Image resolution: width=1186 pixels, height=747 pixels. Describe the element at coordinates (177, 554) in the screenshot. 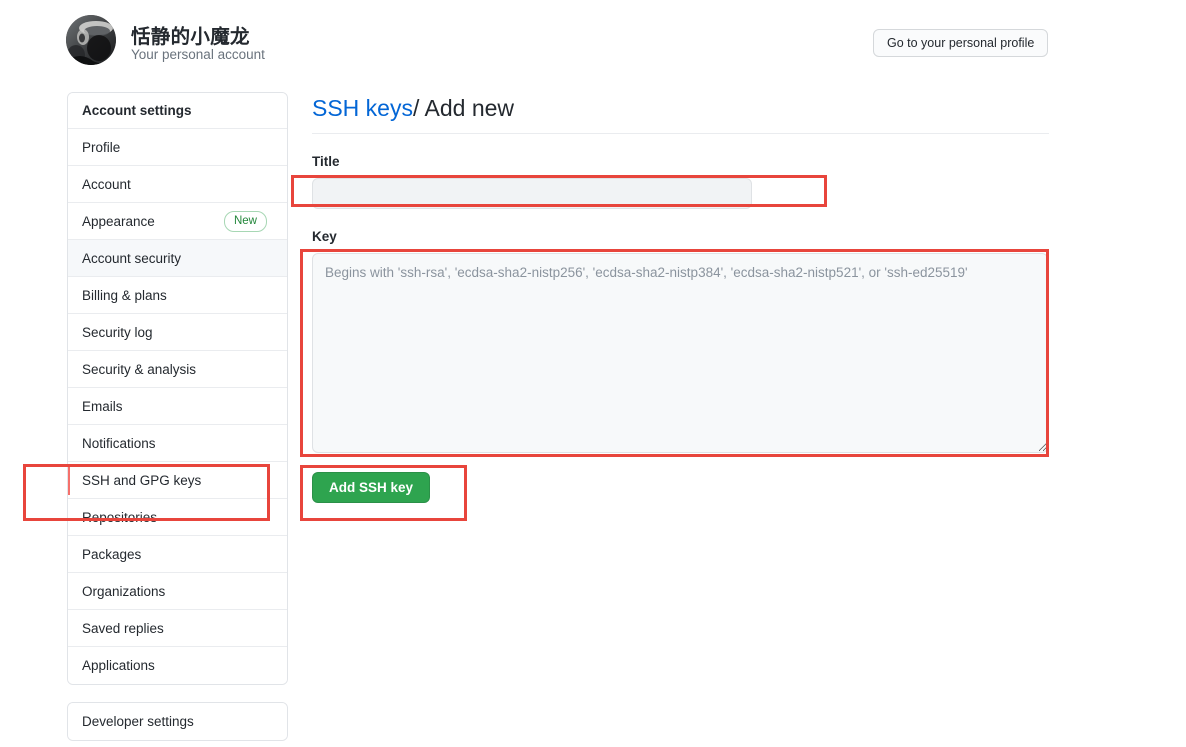

I see `sidebar-item-packages: Packages` at that location.